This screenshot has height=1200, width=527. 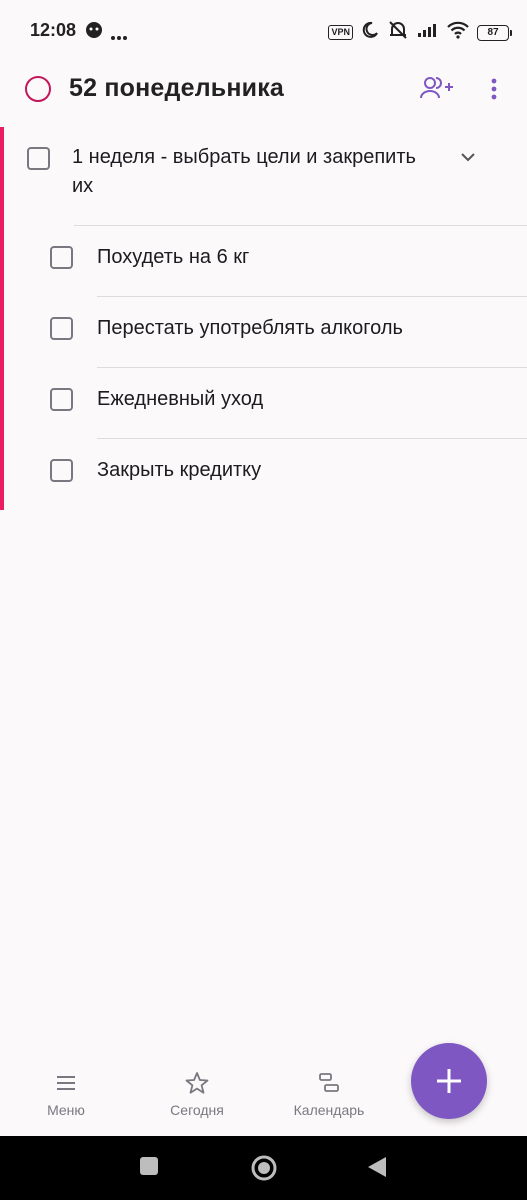 What do you see at coordinates (428, 32) in the screenshot?
I see `signal-icon` at bounding box center [428, 32].